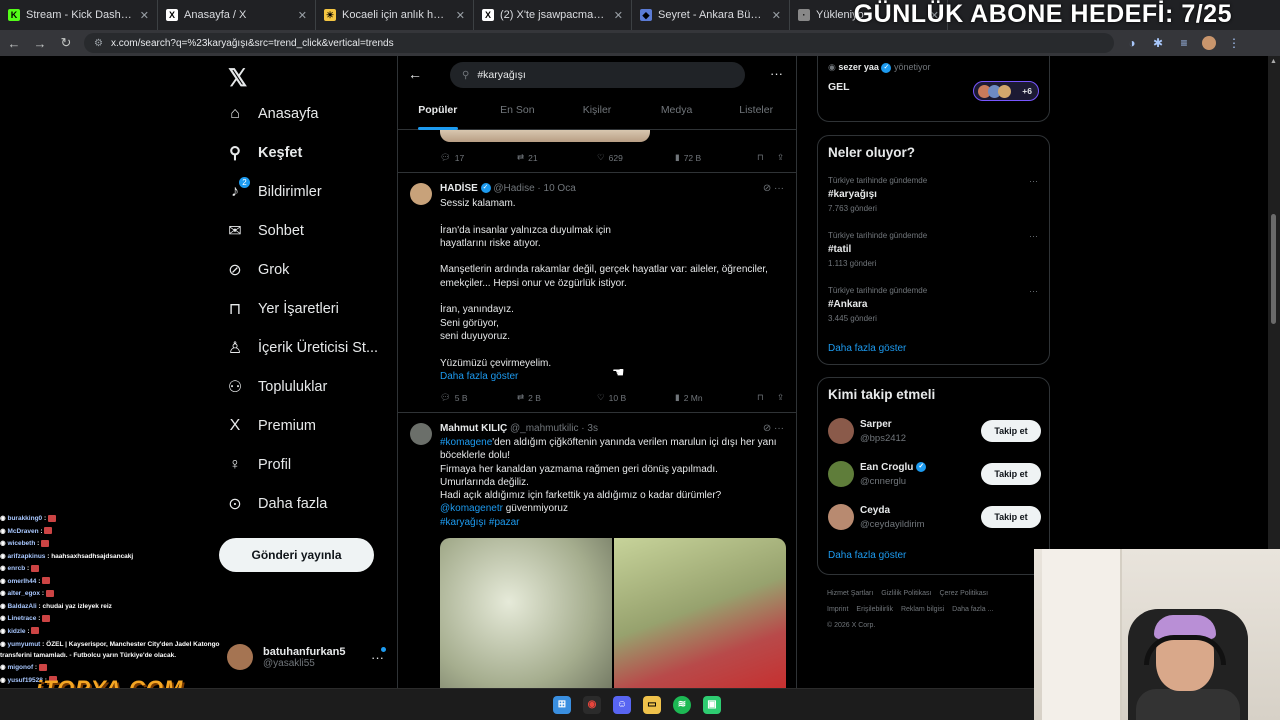 The height and width of the screenshot is (720, 1280). Describe the element at coordinates (14, 43) in the screenshot. I see `back-icon: ←` at that location.